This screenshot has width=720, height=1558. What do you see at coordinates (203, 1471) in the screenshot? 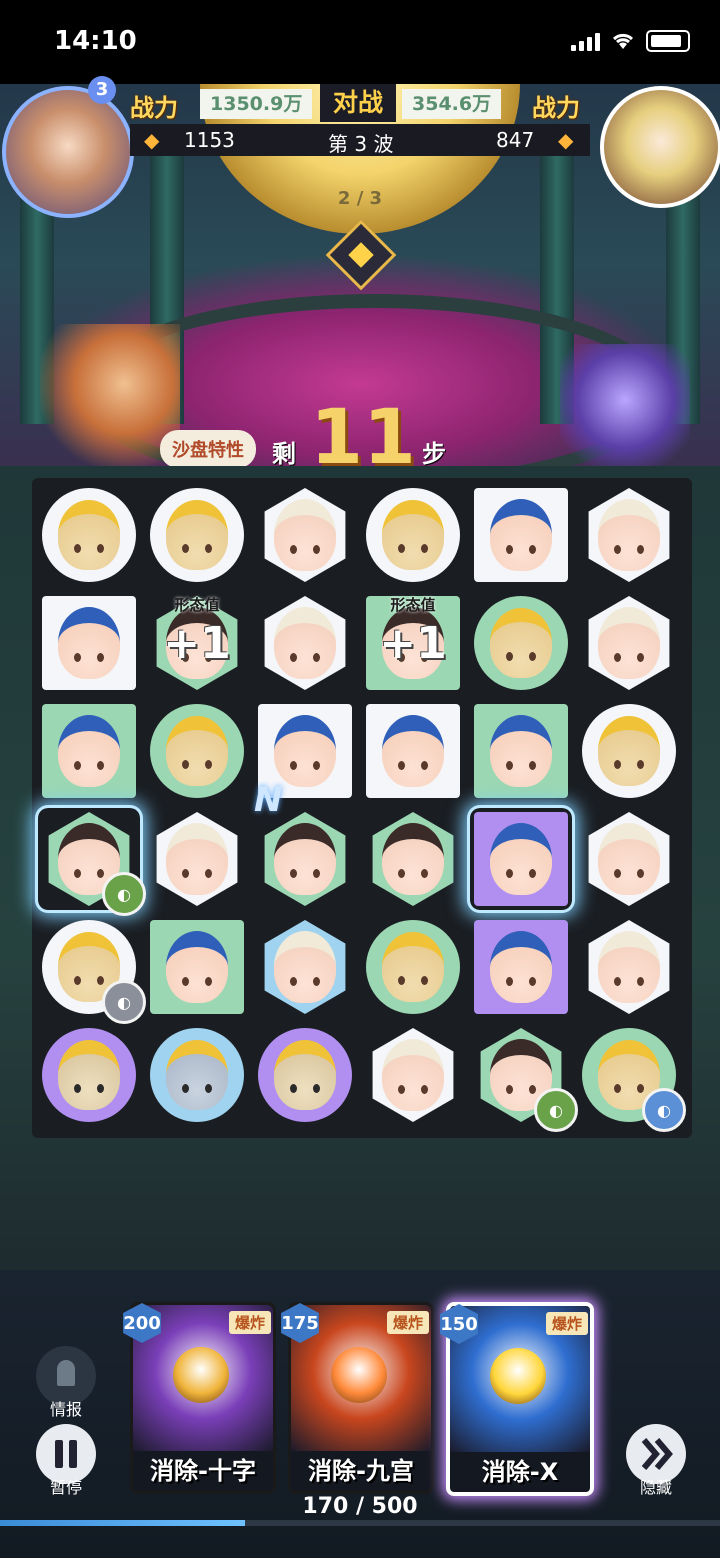
I see `skill-name: 消除-十字` at bounding box center [203, 1471].